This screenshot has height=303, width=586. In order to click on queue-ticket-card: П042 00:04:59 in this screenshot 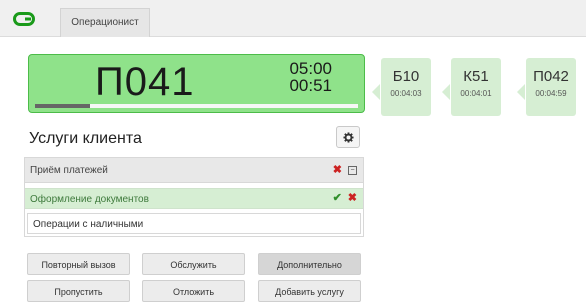, I will do `click(551, 87)`.